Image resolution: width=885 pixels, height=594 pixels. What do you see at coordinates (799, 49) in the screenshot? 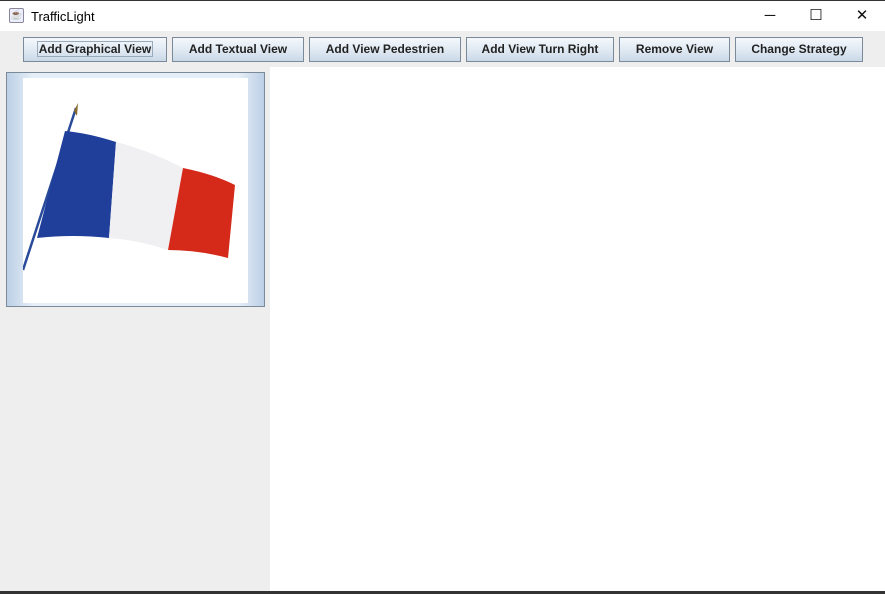
I see `change-strategy-button: Change Strategy` at bounding box center [799, 49].